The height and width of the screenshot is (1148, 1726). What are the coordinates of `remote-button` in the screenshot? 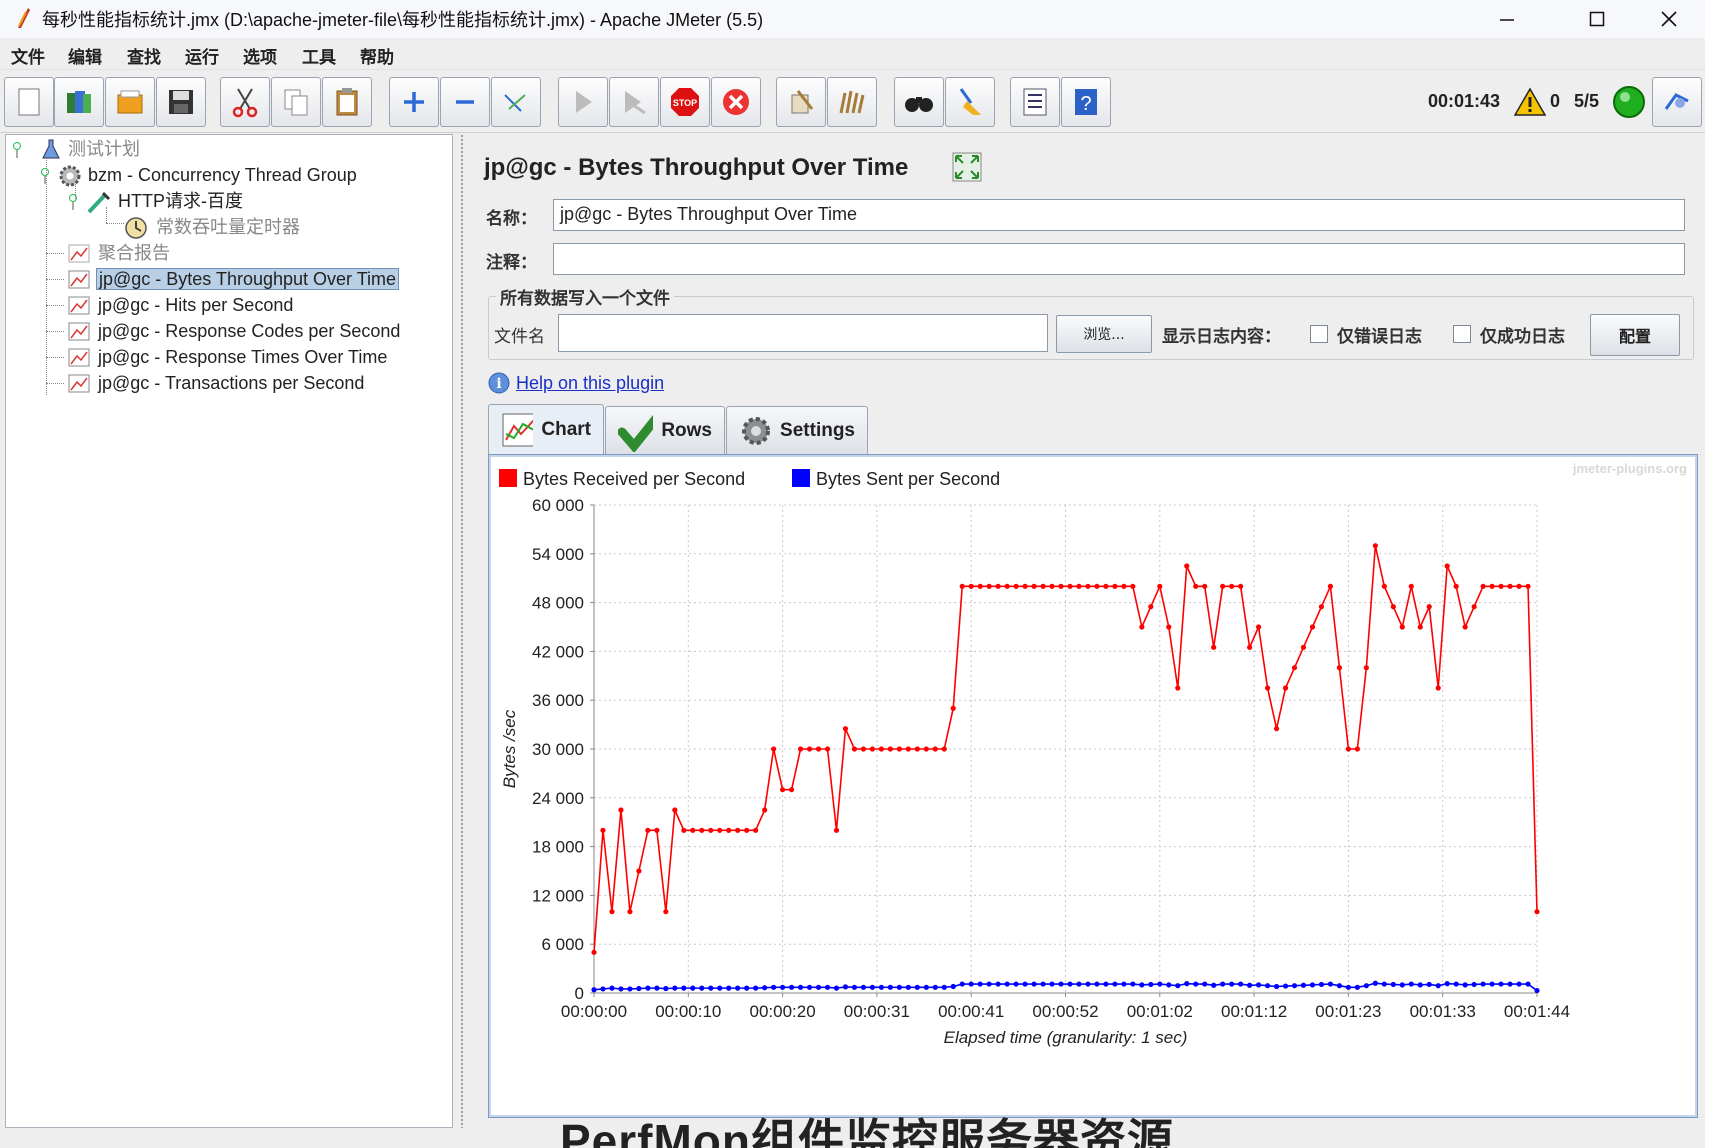 It's located at (1677, 102).